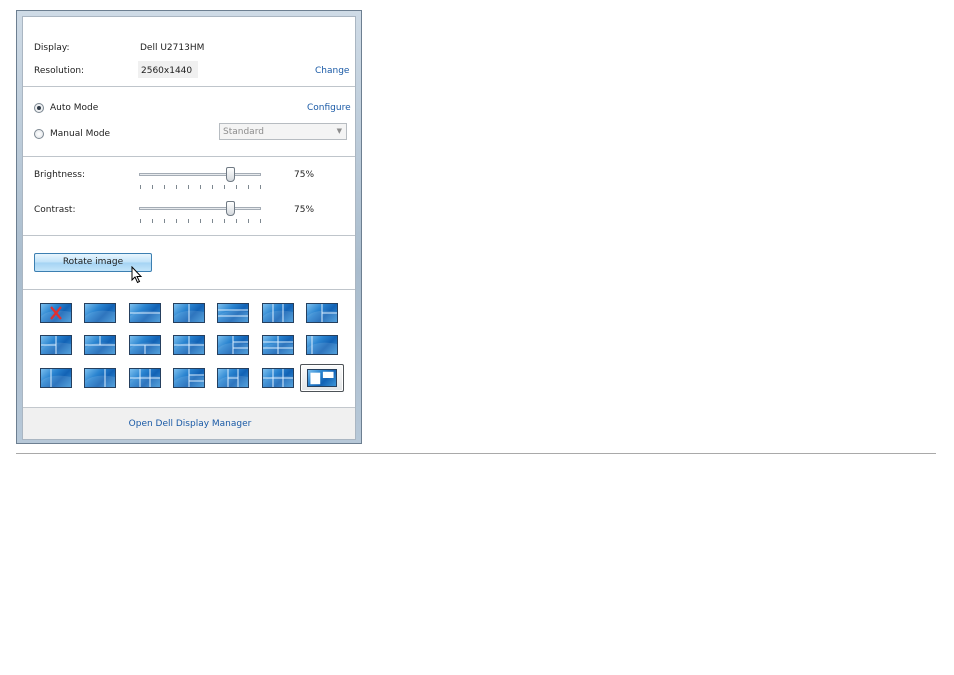 The image size is (954, 675). I want to click on resolution-label: Resolution:, so click(59, 71).